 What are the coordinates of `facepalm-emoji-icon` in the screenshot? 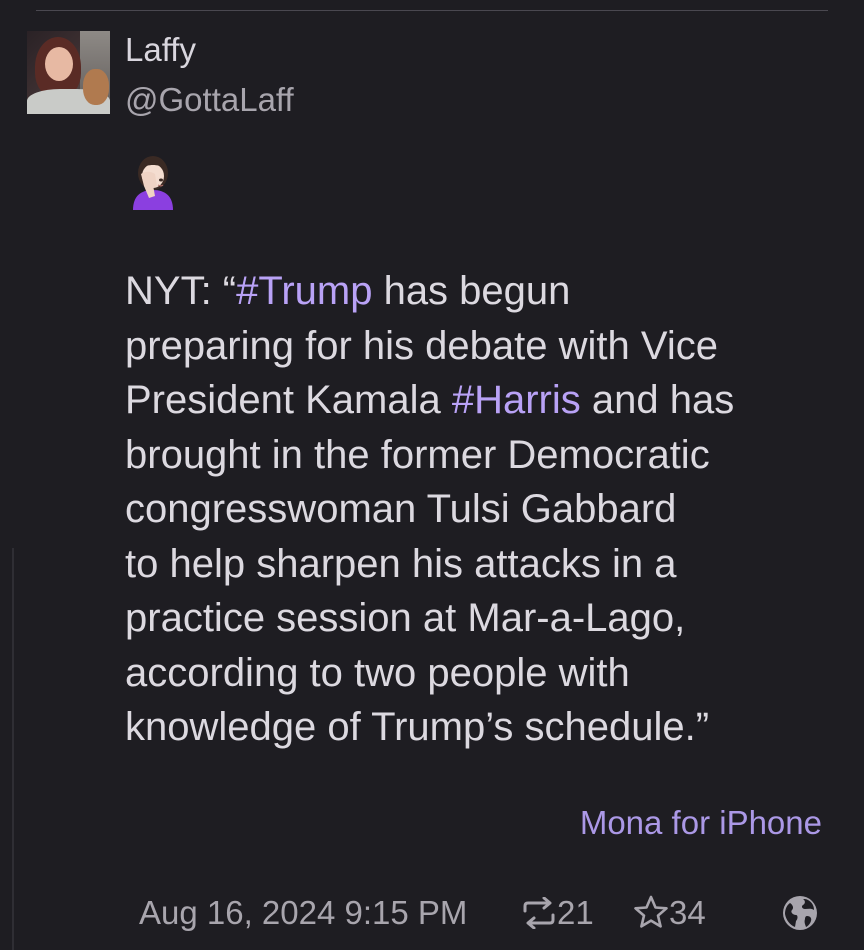 It's located at (153, 183).